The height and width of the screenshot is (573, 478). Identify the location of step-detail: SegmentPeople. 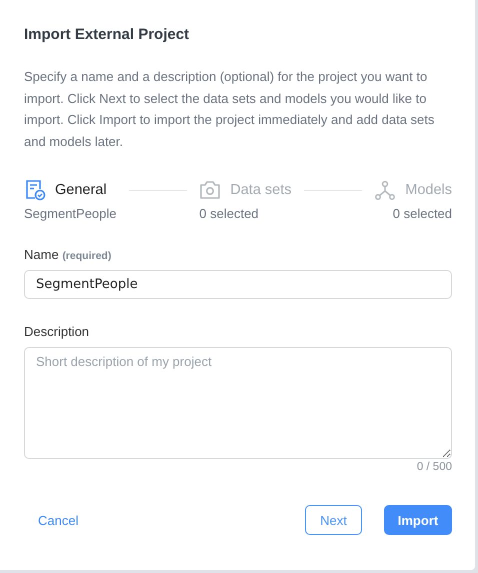
(70, 213).